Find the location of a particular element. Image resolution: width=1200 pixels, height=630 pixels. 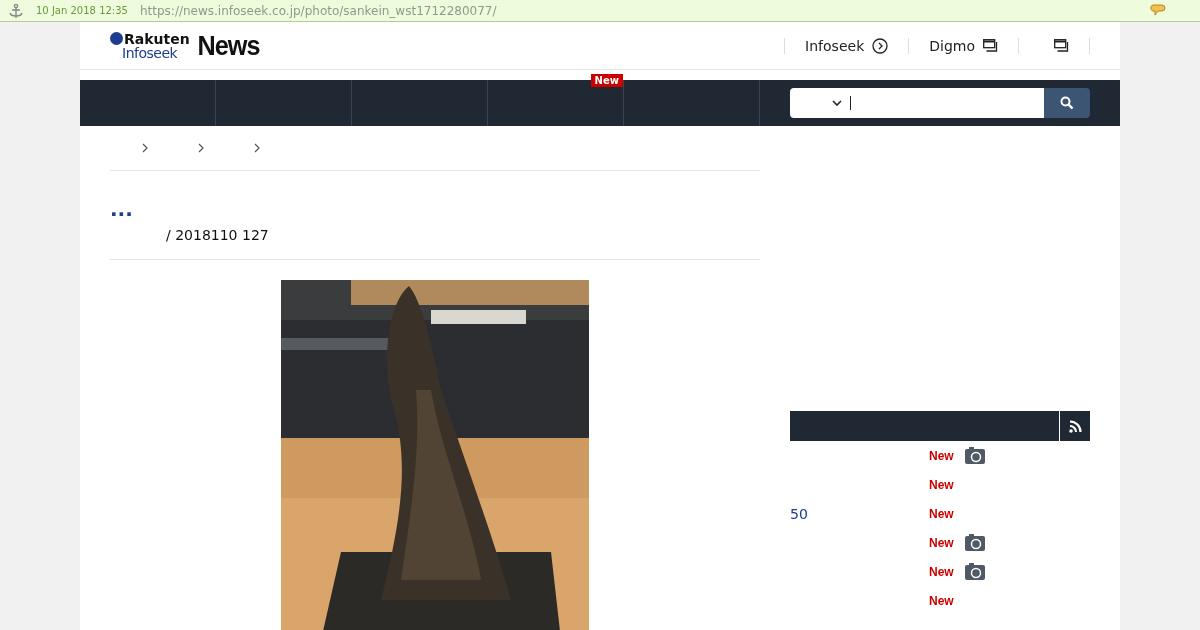

new-badge: New is located at coordinates (606, 80).